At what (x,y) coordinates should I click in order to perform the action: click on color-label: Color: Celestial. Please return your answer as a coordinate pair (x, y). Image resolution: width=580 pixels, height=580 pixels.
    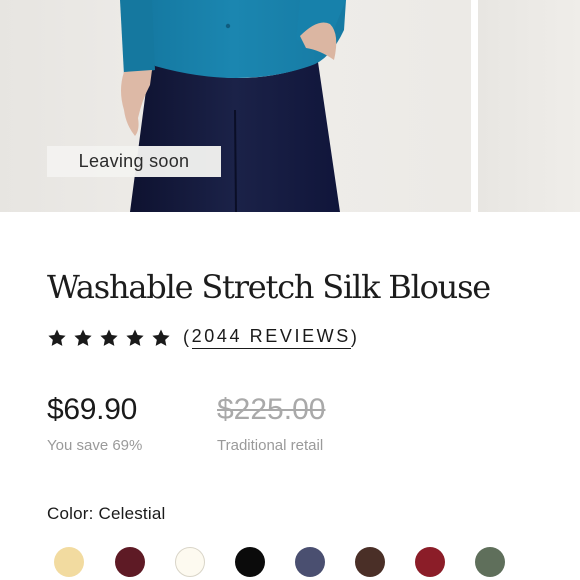
    Looking at the image, I should click on (106, 513).